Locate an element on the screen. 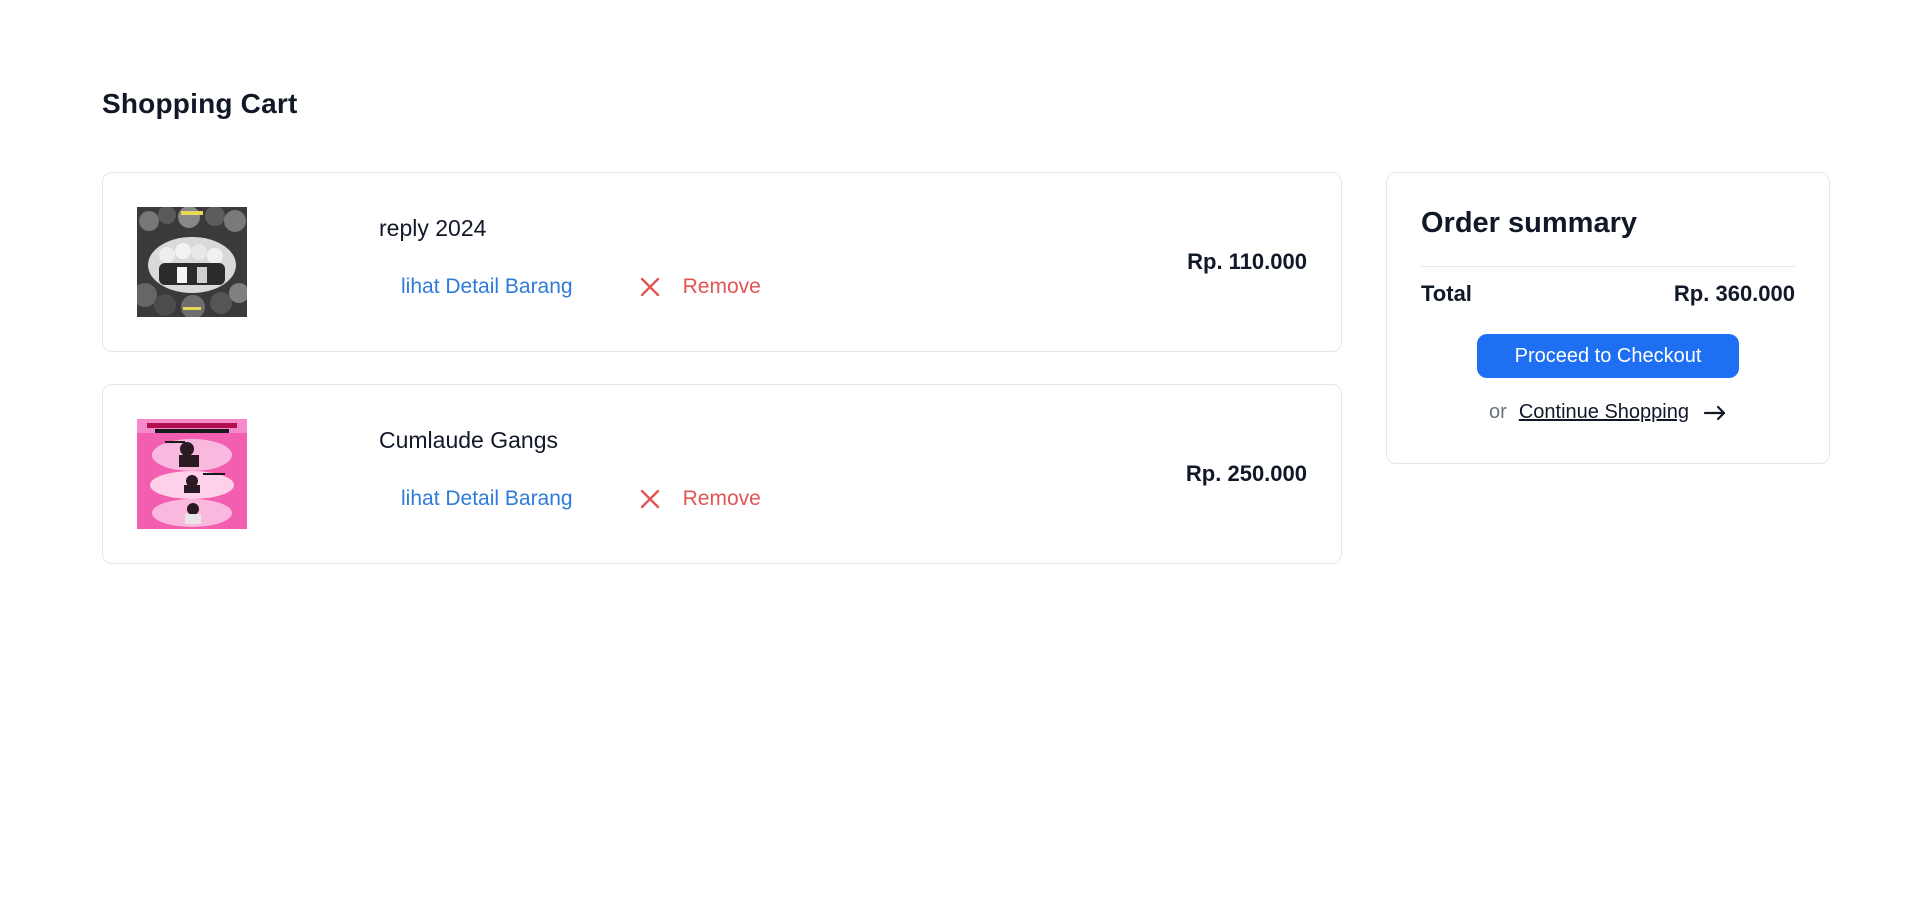 The width and height of the screenshot is (1920, 912). item-price: Rp. 110.000 is located at coordinates (1247, 261).